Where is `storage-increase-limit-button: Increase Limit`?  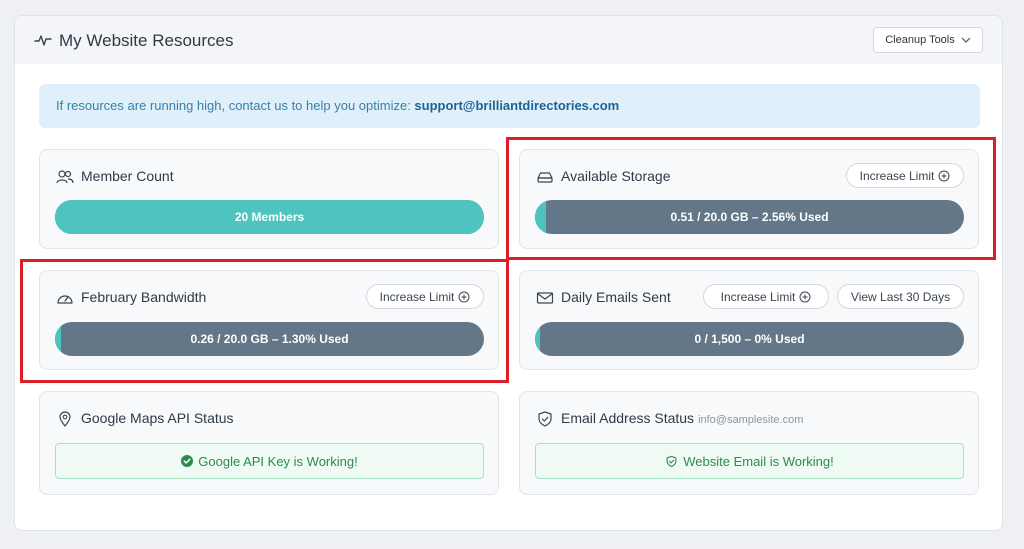 storage-increase-limit-button: Increase Limit is located at coordinates (905, 175).